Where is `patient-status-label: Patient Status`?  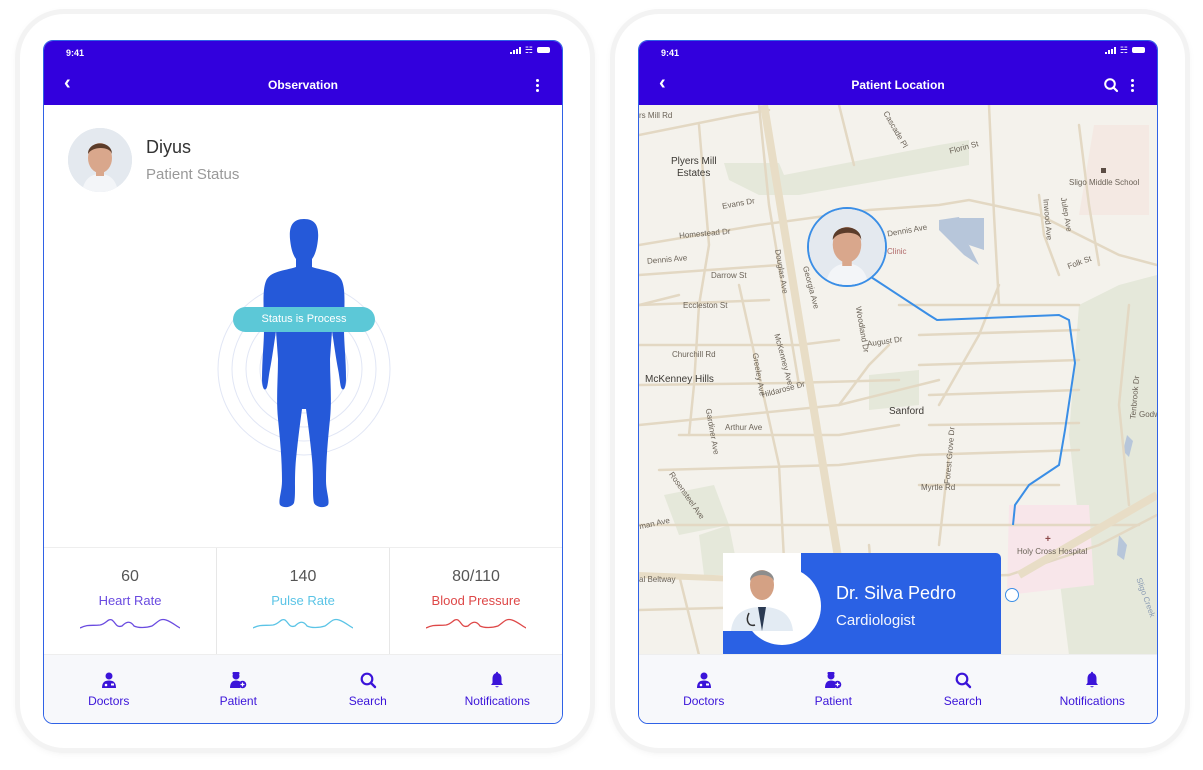
patient-status-label: Patient Status is located at coordinates (193, 174).